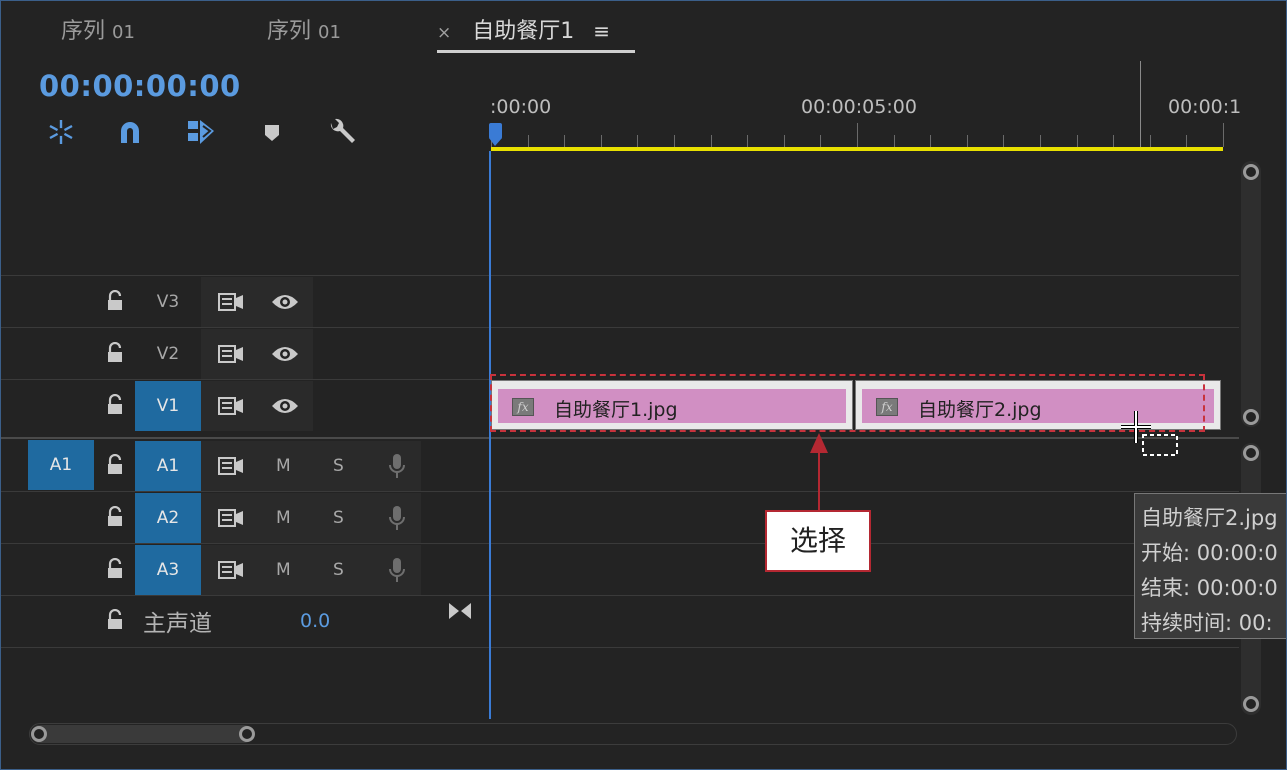 The image size is (1287, 770). What do you see at coordinates (1209, 518) in the screenshot?
I see `tooltip-clip-name: 自助餐厅2.jpg` at bounding box center [1209, 518].